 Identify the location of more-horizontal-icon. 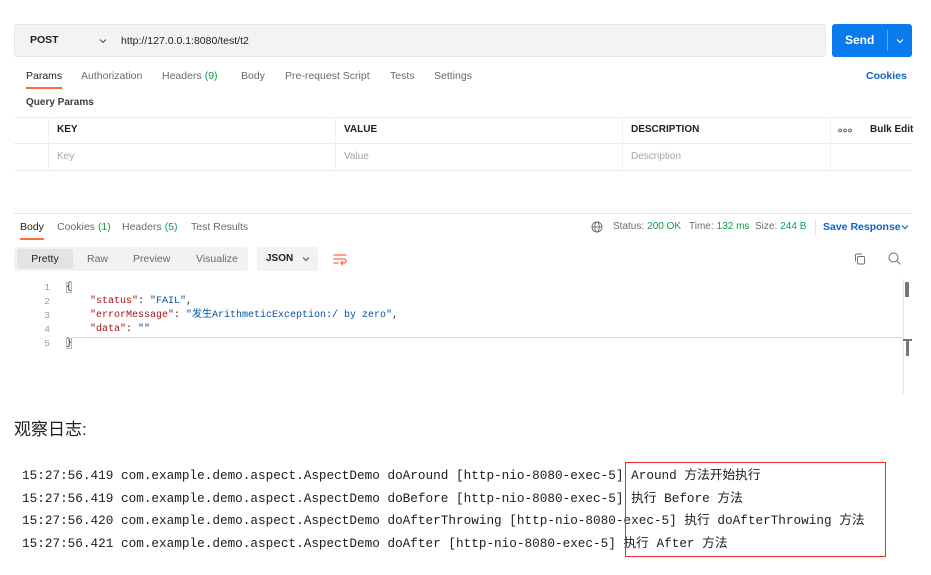
(845, 130).